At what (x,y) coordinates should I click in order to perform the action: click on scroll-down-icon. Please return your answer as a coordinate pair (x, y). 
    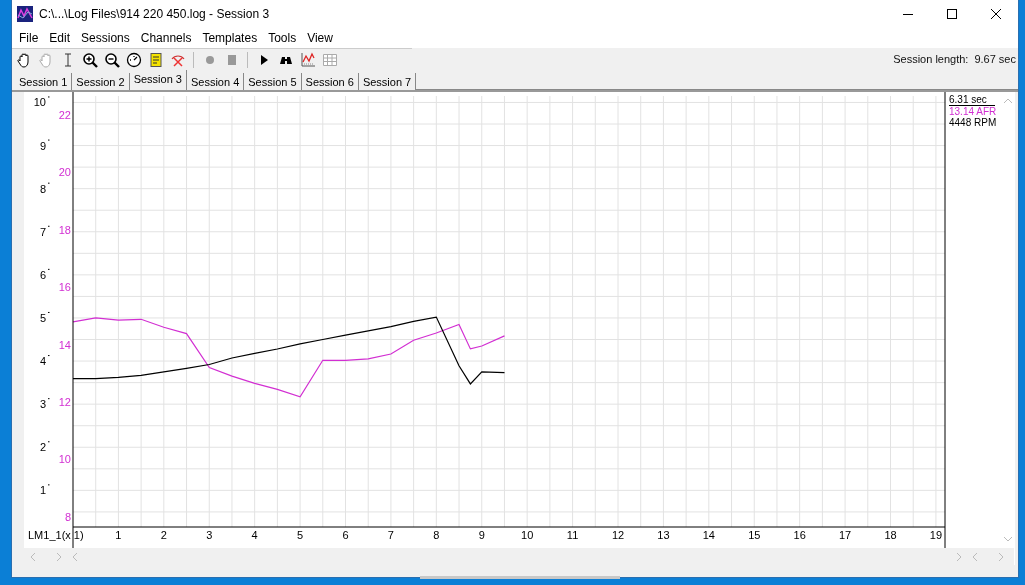
    Looking at the image, I should click on (1007, 539).